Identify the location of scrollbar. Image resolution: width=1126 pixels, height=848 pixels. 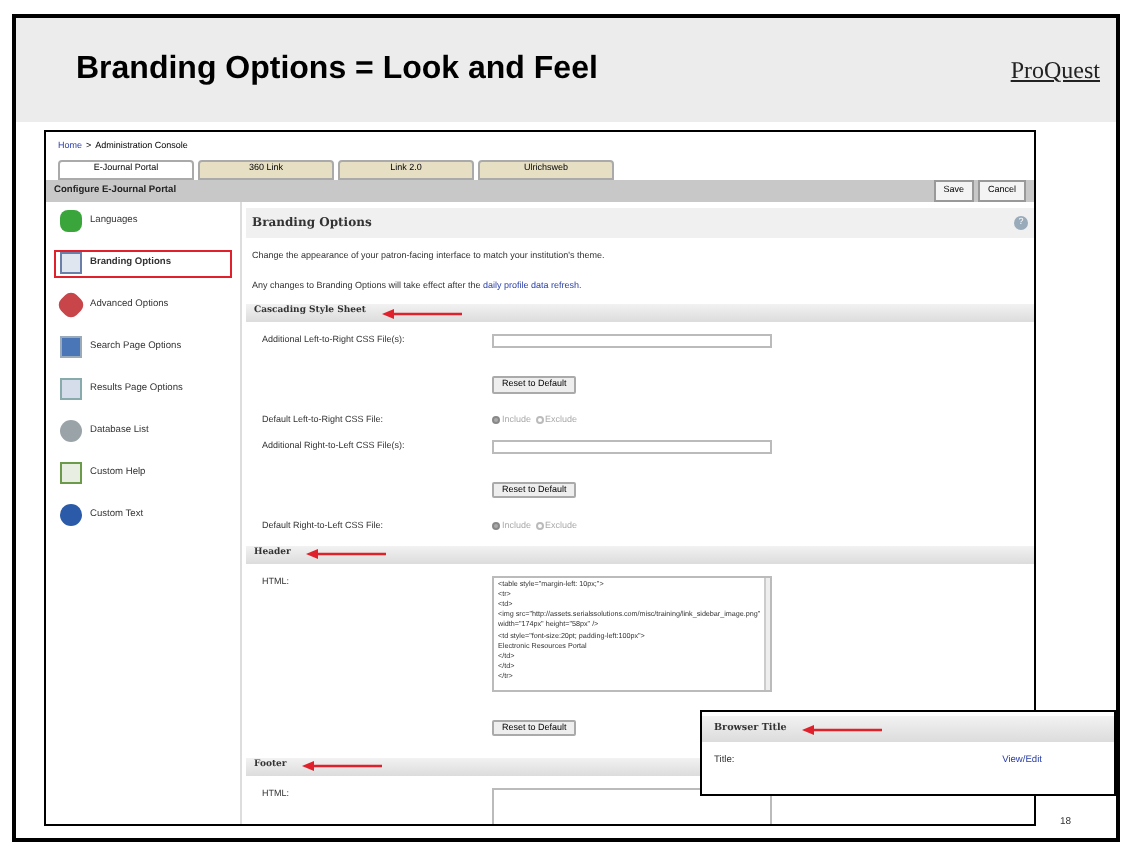
(767, 633).